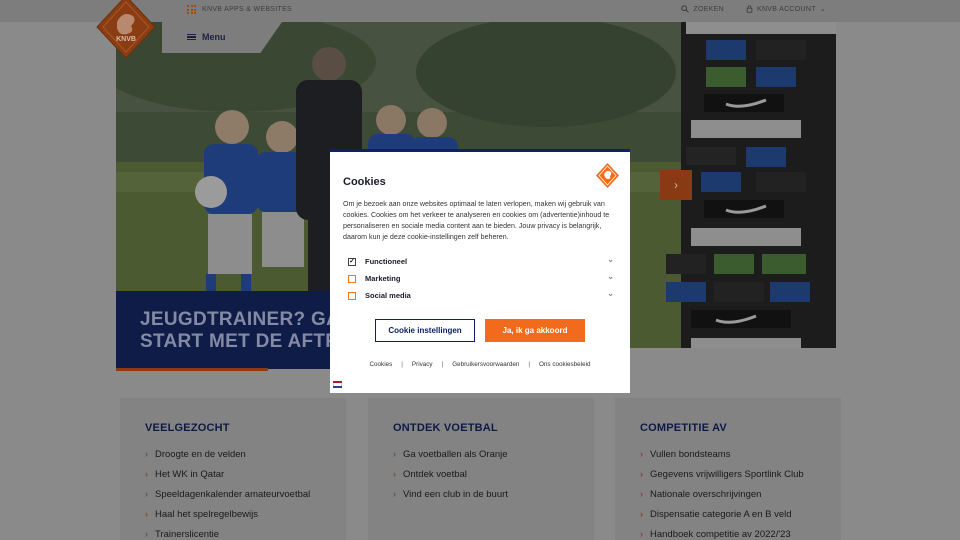 The image size is (960, 540). I want to click on option-label: Functioneel, so click(386, 261).